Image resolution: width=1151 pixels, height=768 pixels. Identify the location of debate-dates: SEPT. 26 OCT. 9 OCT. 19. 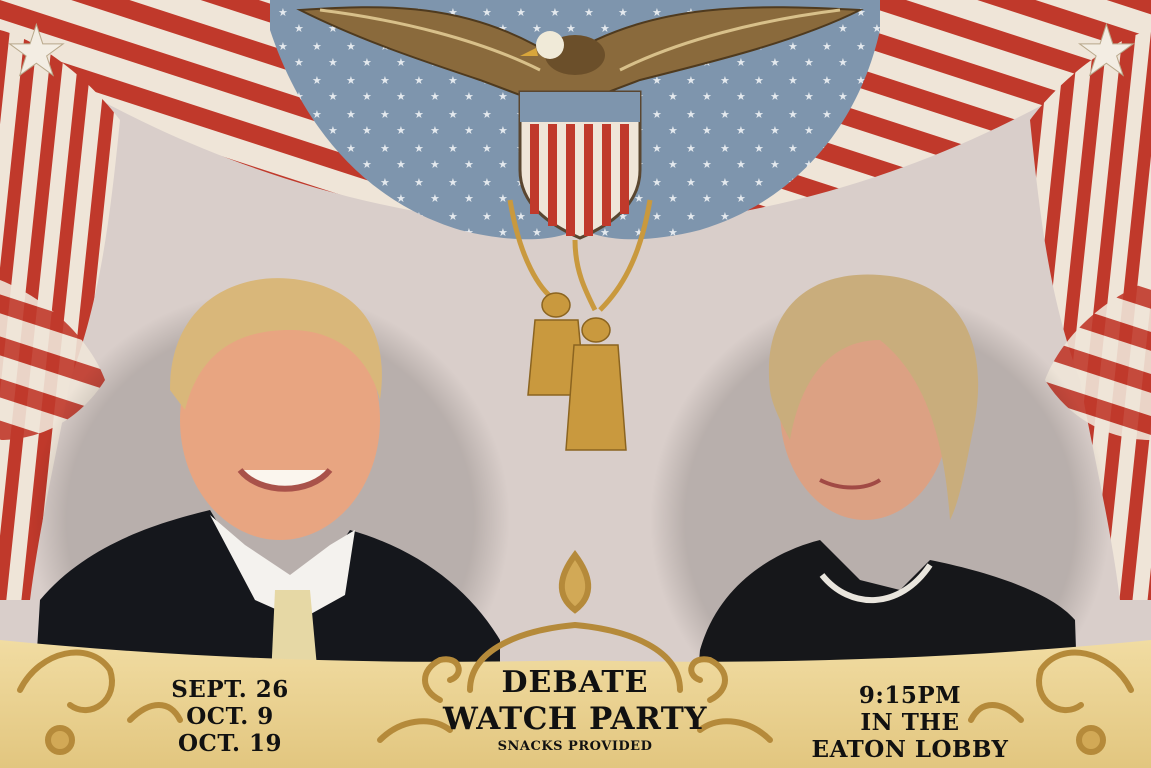
(230, 718).